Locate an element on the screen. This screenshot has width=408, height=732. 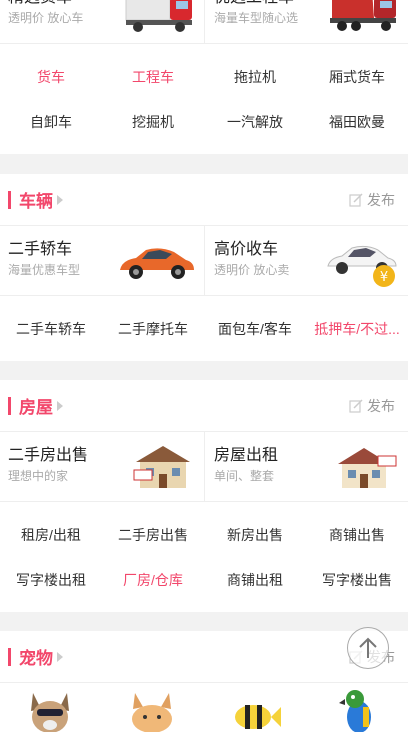
scroll-to-top-button is located at coordinates (368, 648).